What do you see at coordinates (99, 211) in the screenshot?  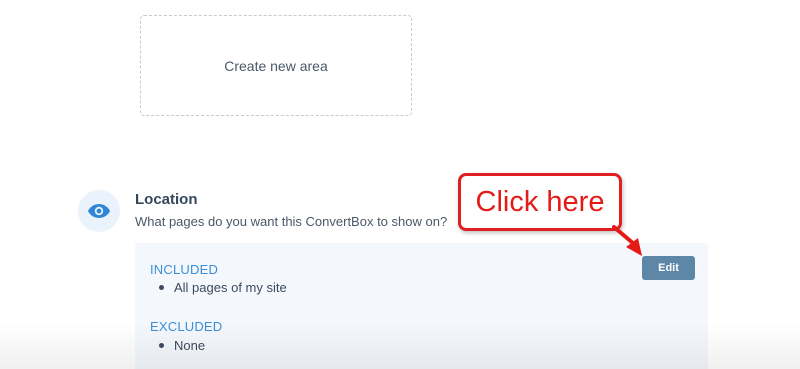 I see `eye-icon` at bounding box center [99, 211].